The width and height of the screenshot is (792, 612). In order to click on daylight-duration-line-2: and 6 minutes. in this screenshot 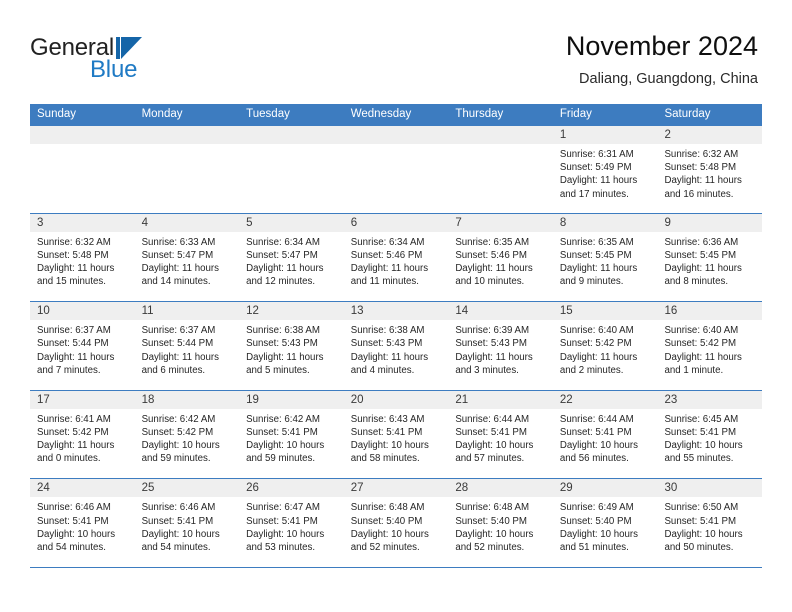, I will do `click(173, 370)`.